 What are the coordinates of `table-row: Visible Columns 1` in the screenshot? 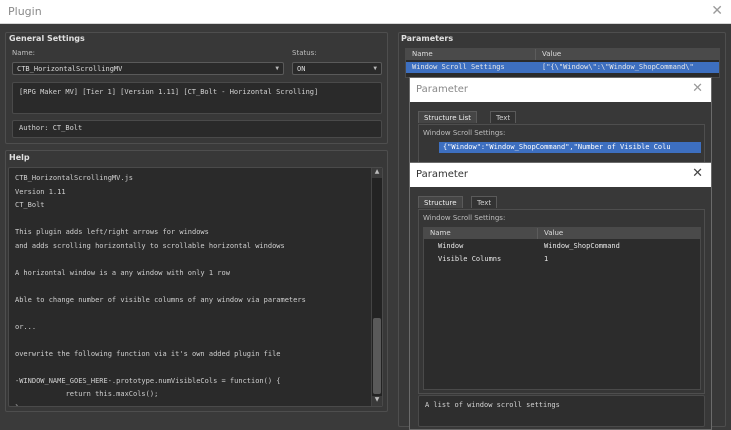 It's located at (562, 259).